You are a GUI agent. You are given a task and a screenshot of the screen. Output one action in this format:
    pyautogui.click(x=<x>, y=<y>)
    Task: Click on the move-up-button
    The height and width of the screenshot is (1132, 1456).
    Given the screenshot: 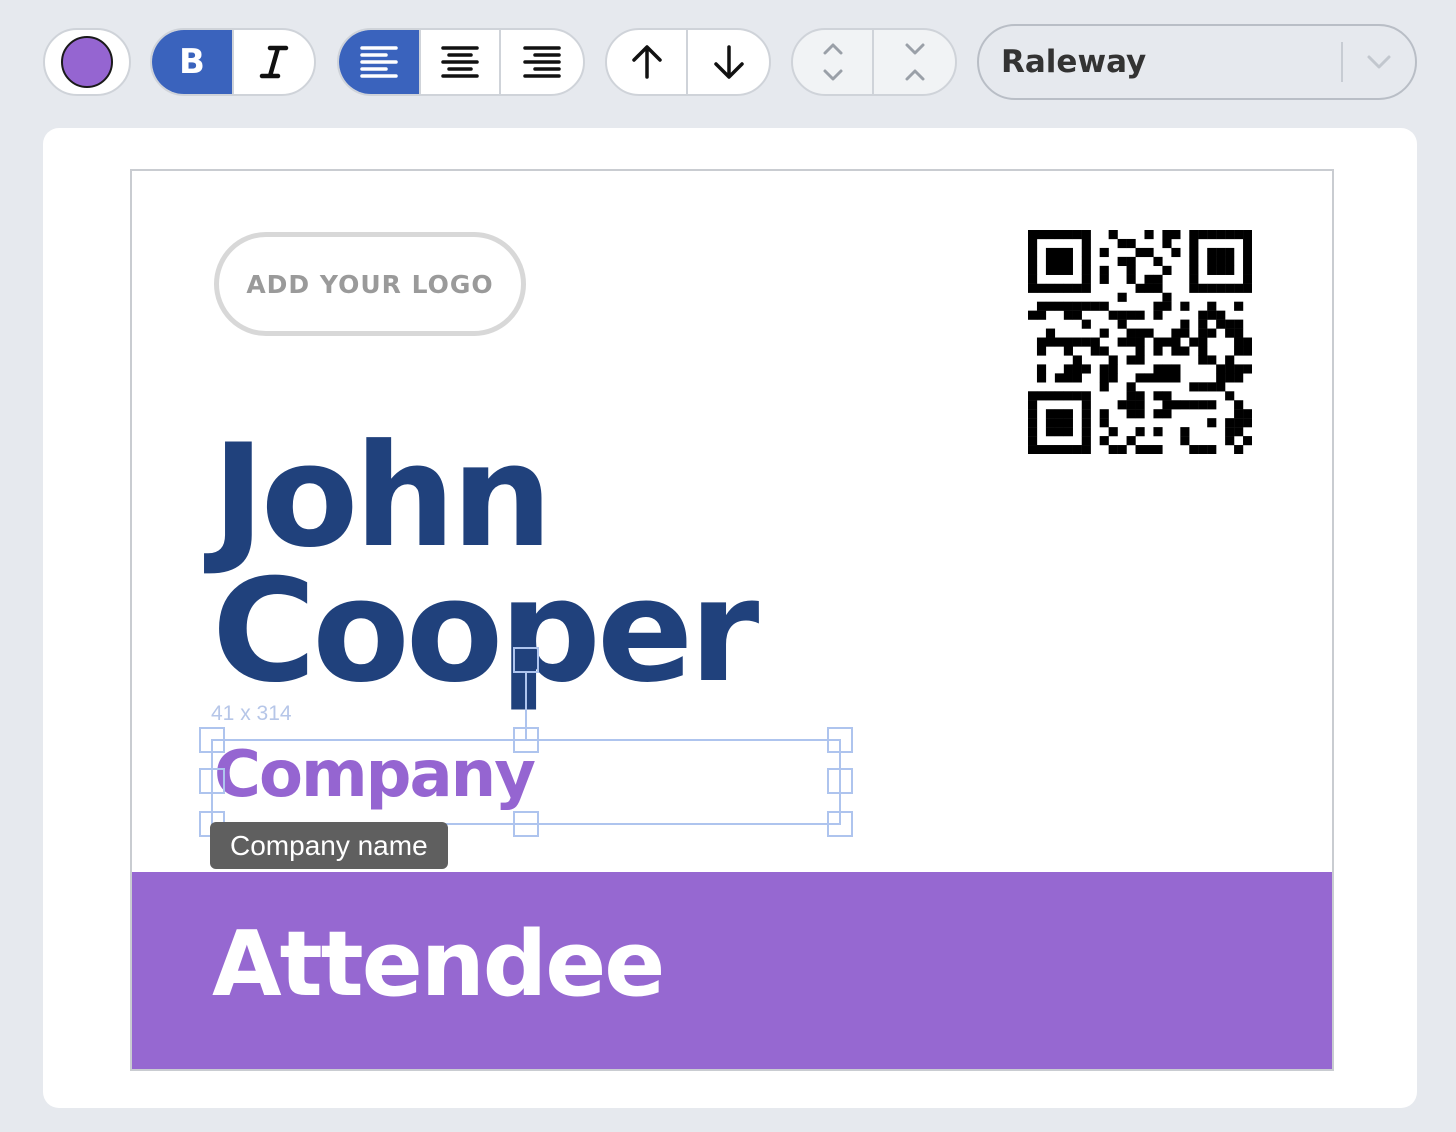 What is the action you would take?
    pyautogui.click(x=648, y=62)
    